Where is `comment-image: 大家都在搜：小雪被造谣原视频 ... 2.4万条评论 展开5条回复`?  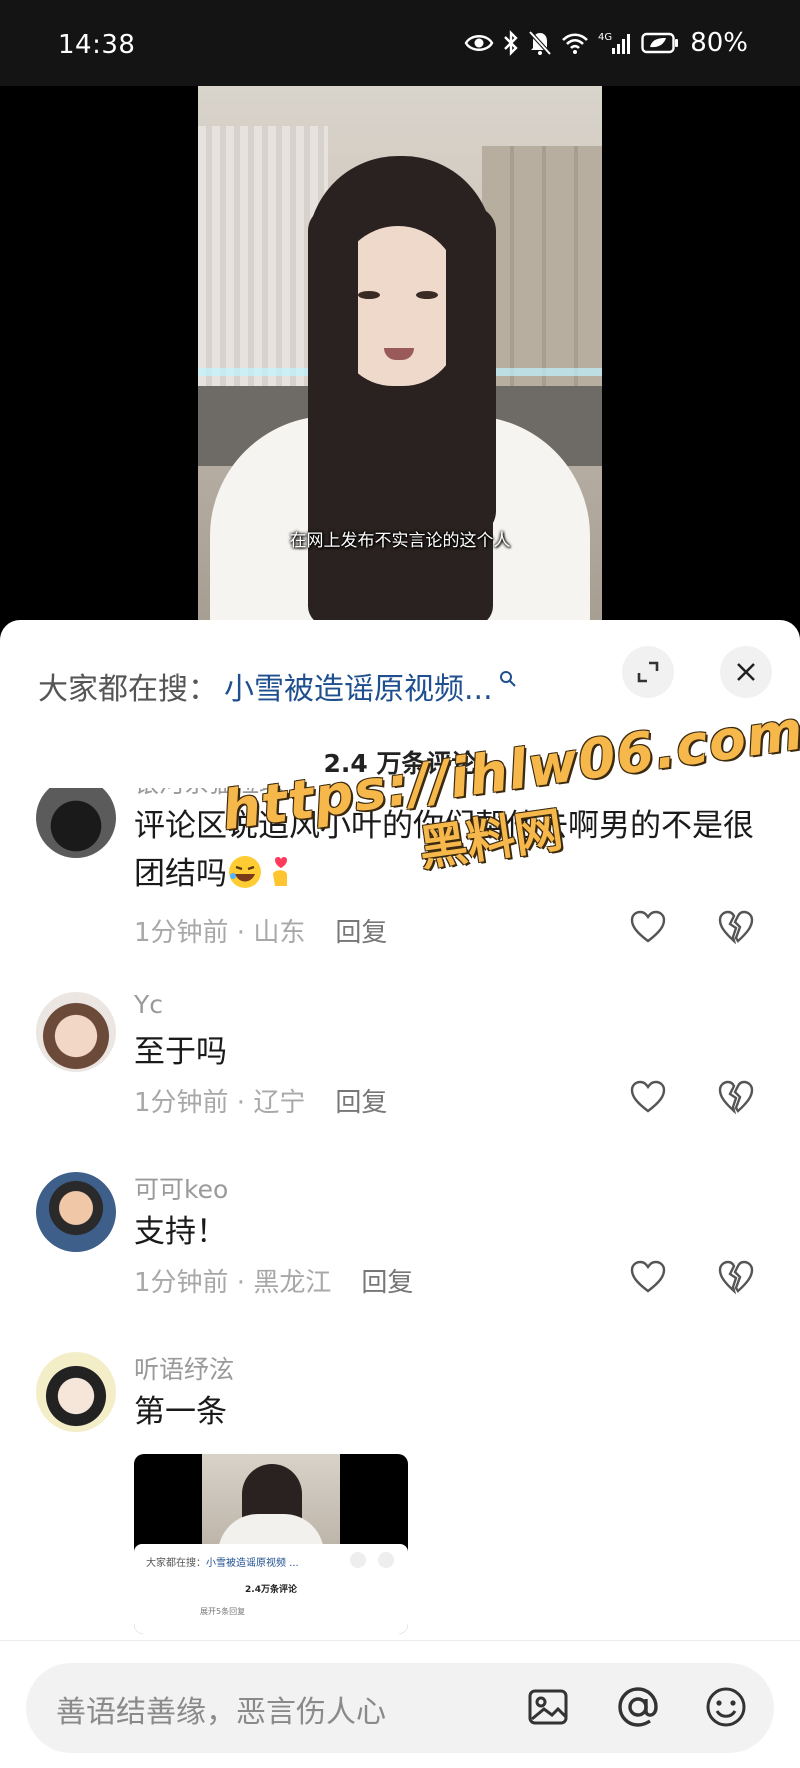
comment-image: 大家都在搜：小雪被造谣原视频 ... 2.4万条评论 展开5条回复 is located at coordinates (271, 1544).